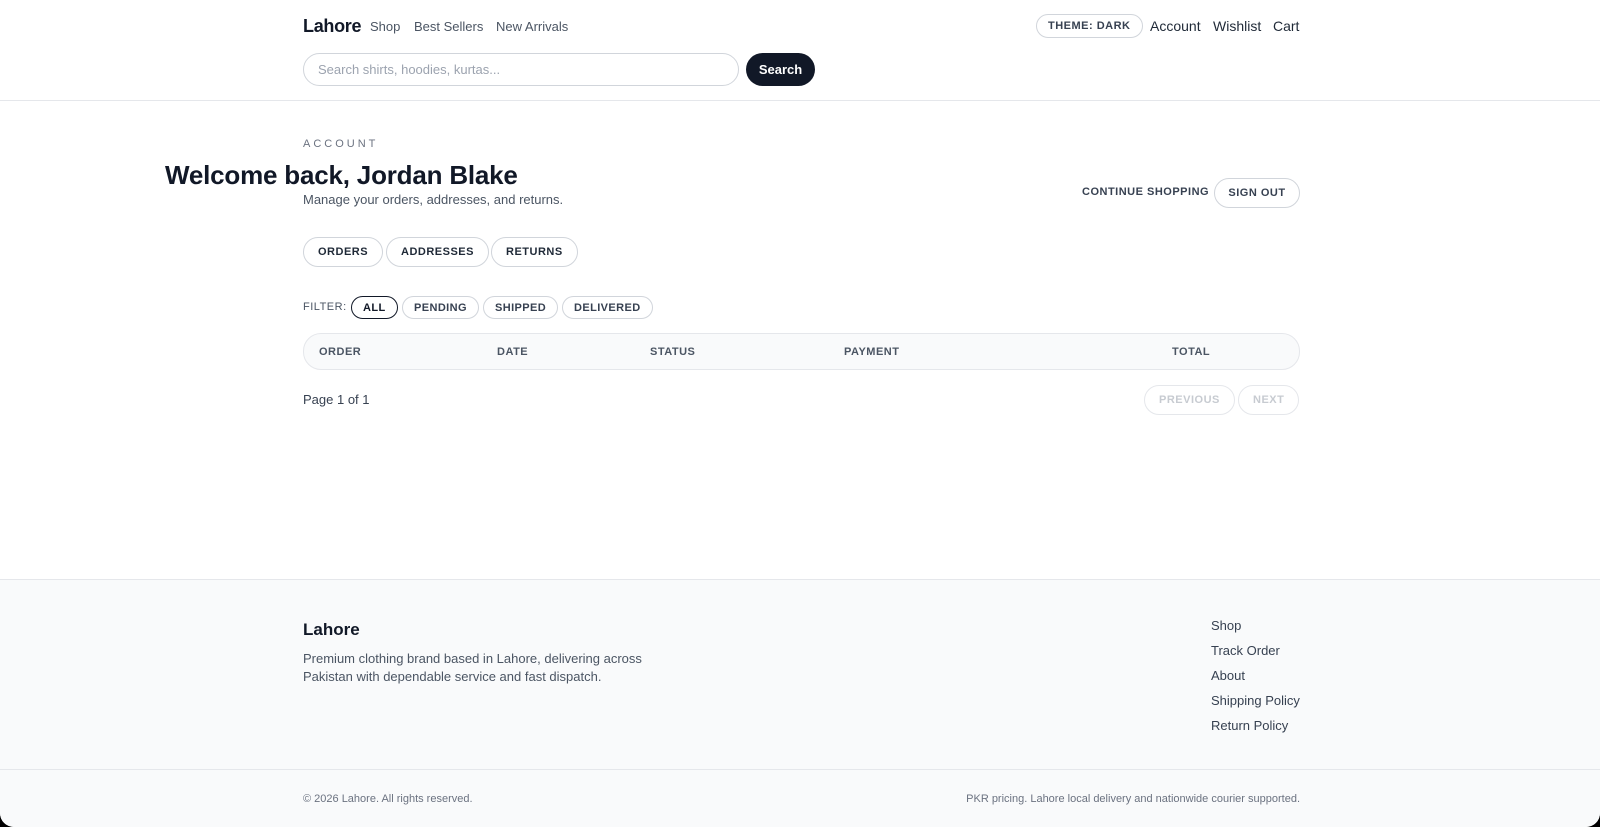 The width and height of the screenshot is (1600, 827). I want to click on footer-link-return-policy: Return Policy, so click(1249, 725).